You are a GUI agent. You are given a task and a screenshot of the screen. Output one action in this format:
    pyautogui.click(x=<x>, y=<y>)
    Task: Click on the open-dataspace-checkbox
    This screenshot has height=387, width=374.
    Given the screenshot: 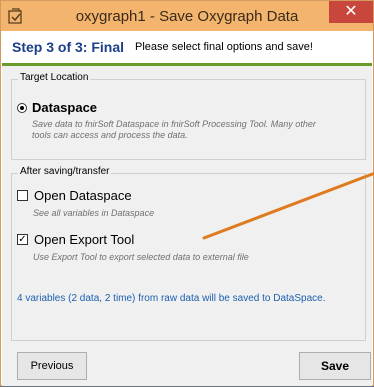 What is the action you would take?
    pyautogui.click(x=22, y=195)
    